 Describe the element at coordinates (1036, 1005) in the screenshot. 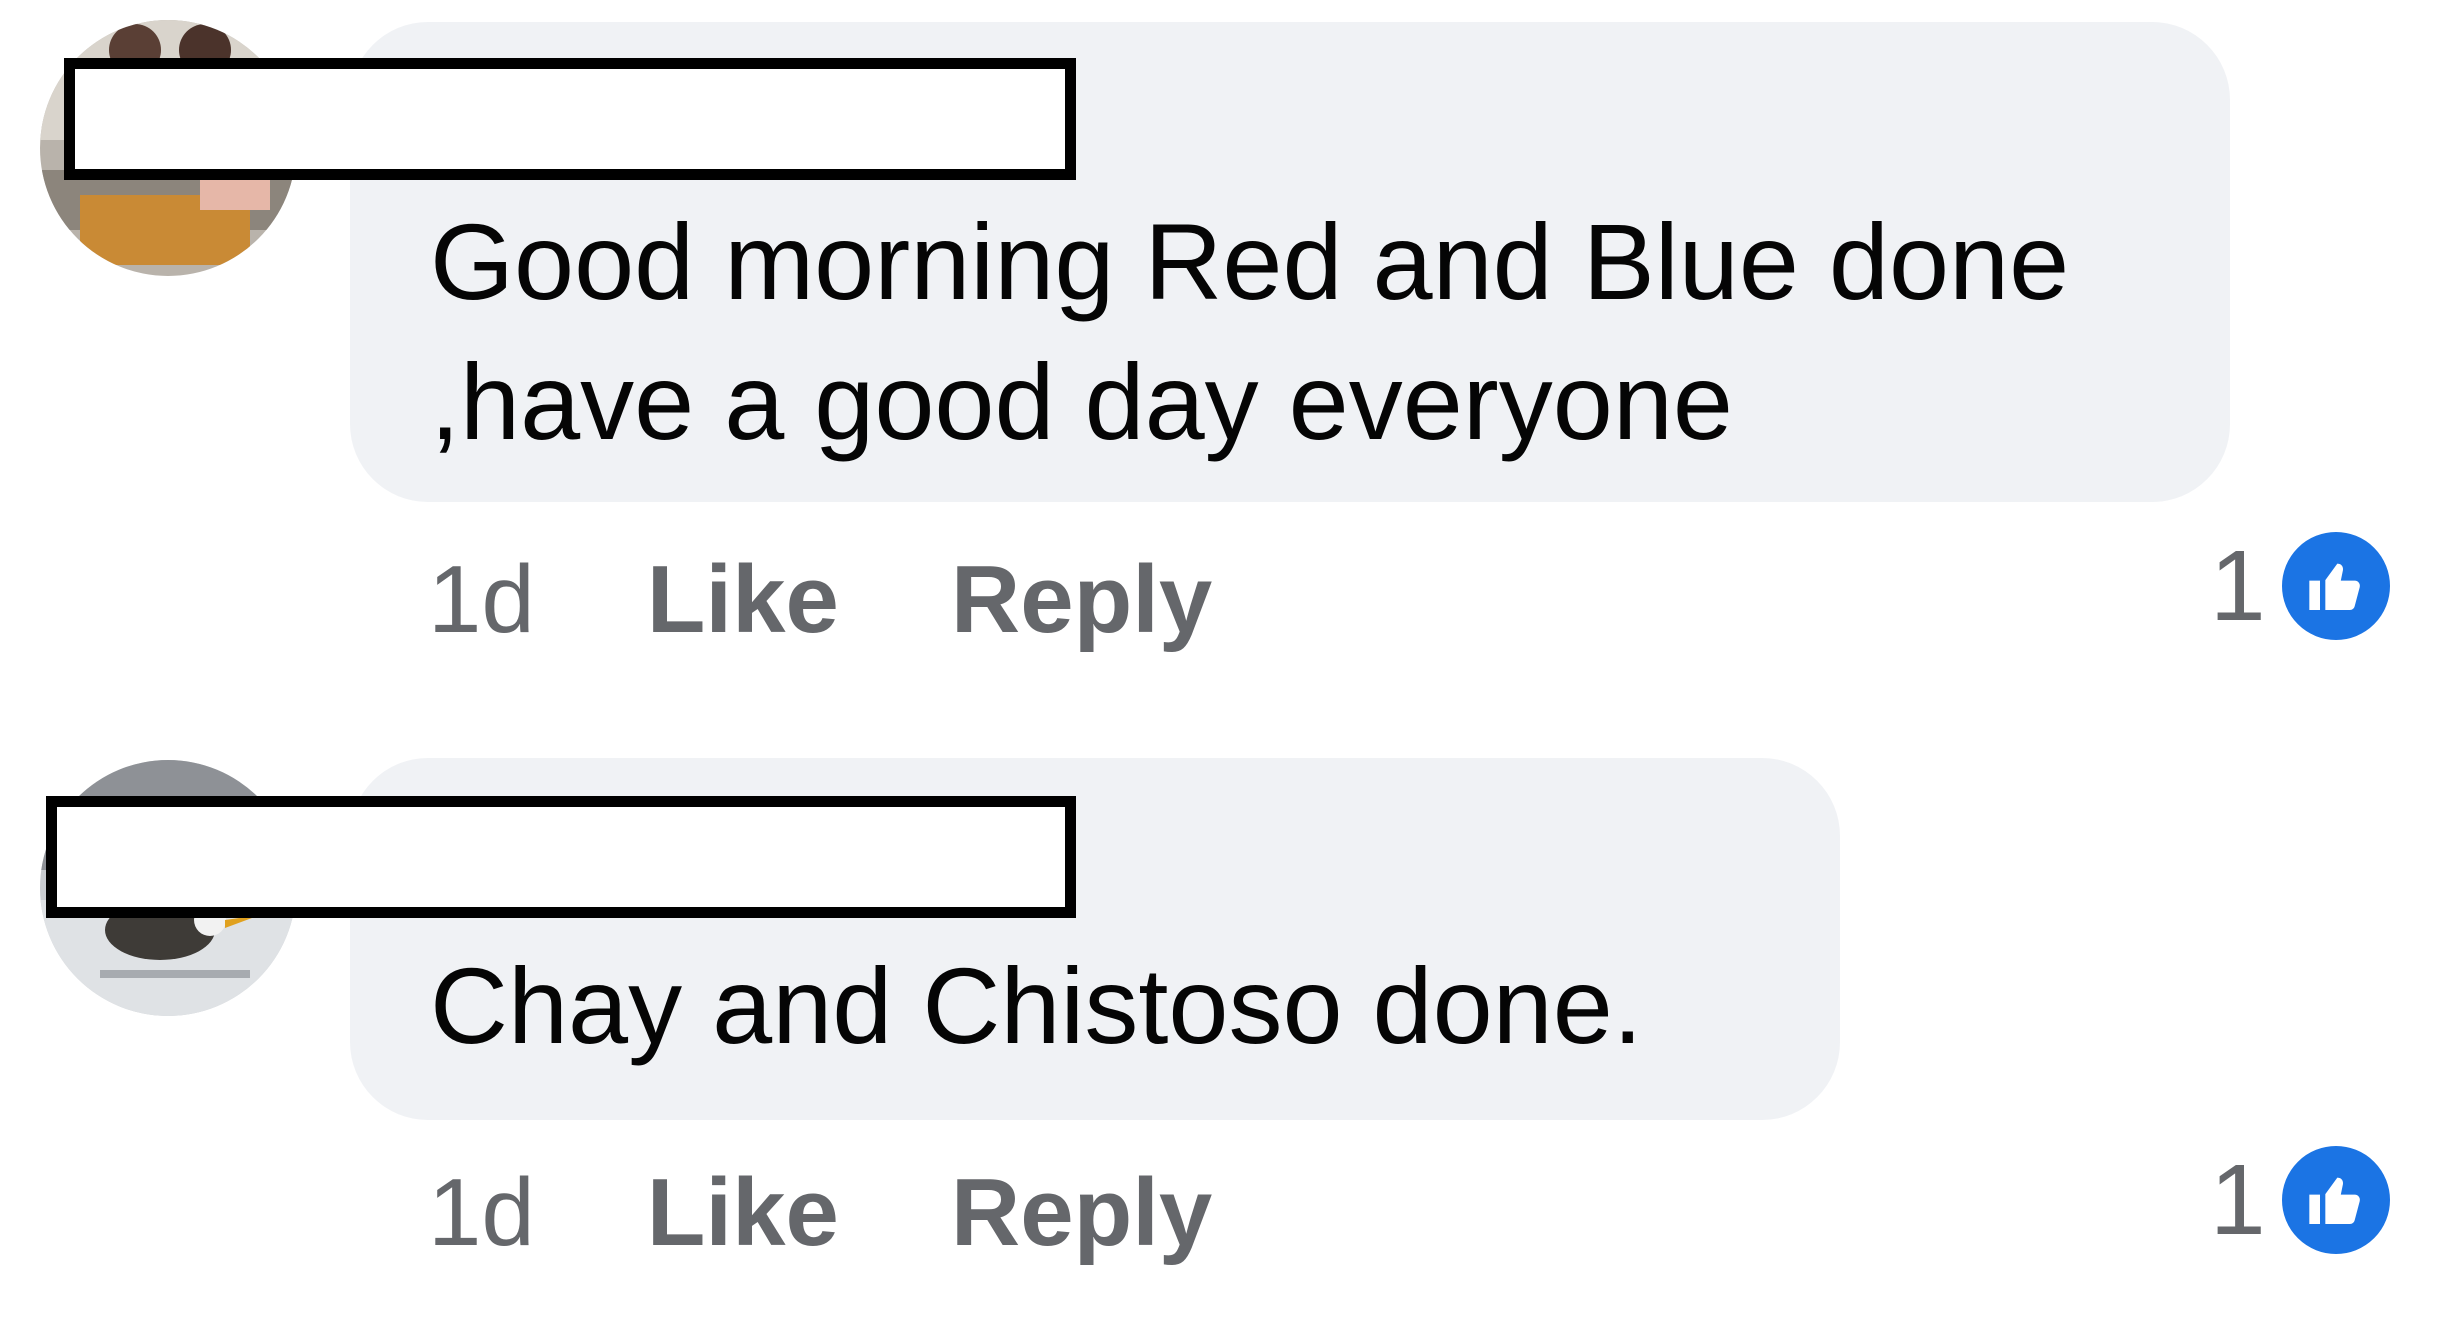

I see `comment-text: Chay and Chistoso done.` at that location.